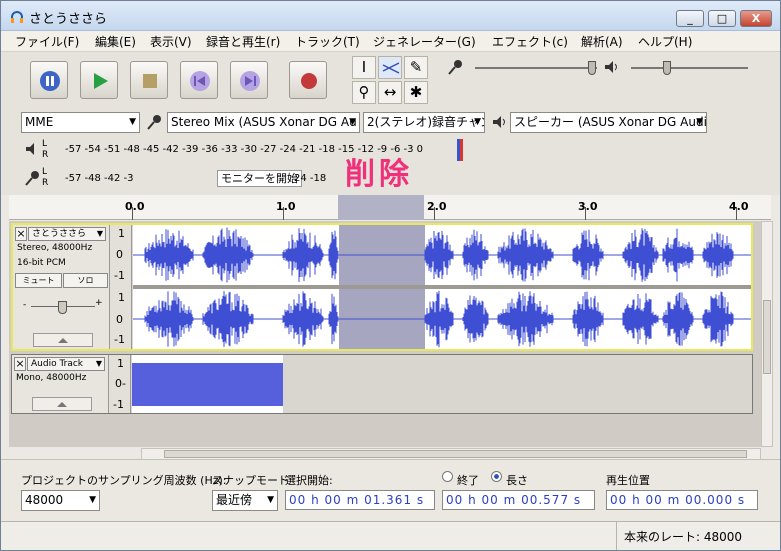  Describe the element at coordinates (530, 41) in the screenshot. I see `menu-effect: エフェクト(c)` at that location.